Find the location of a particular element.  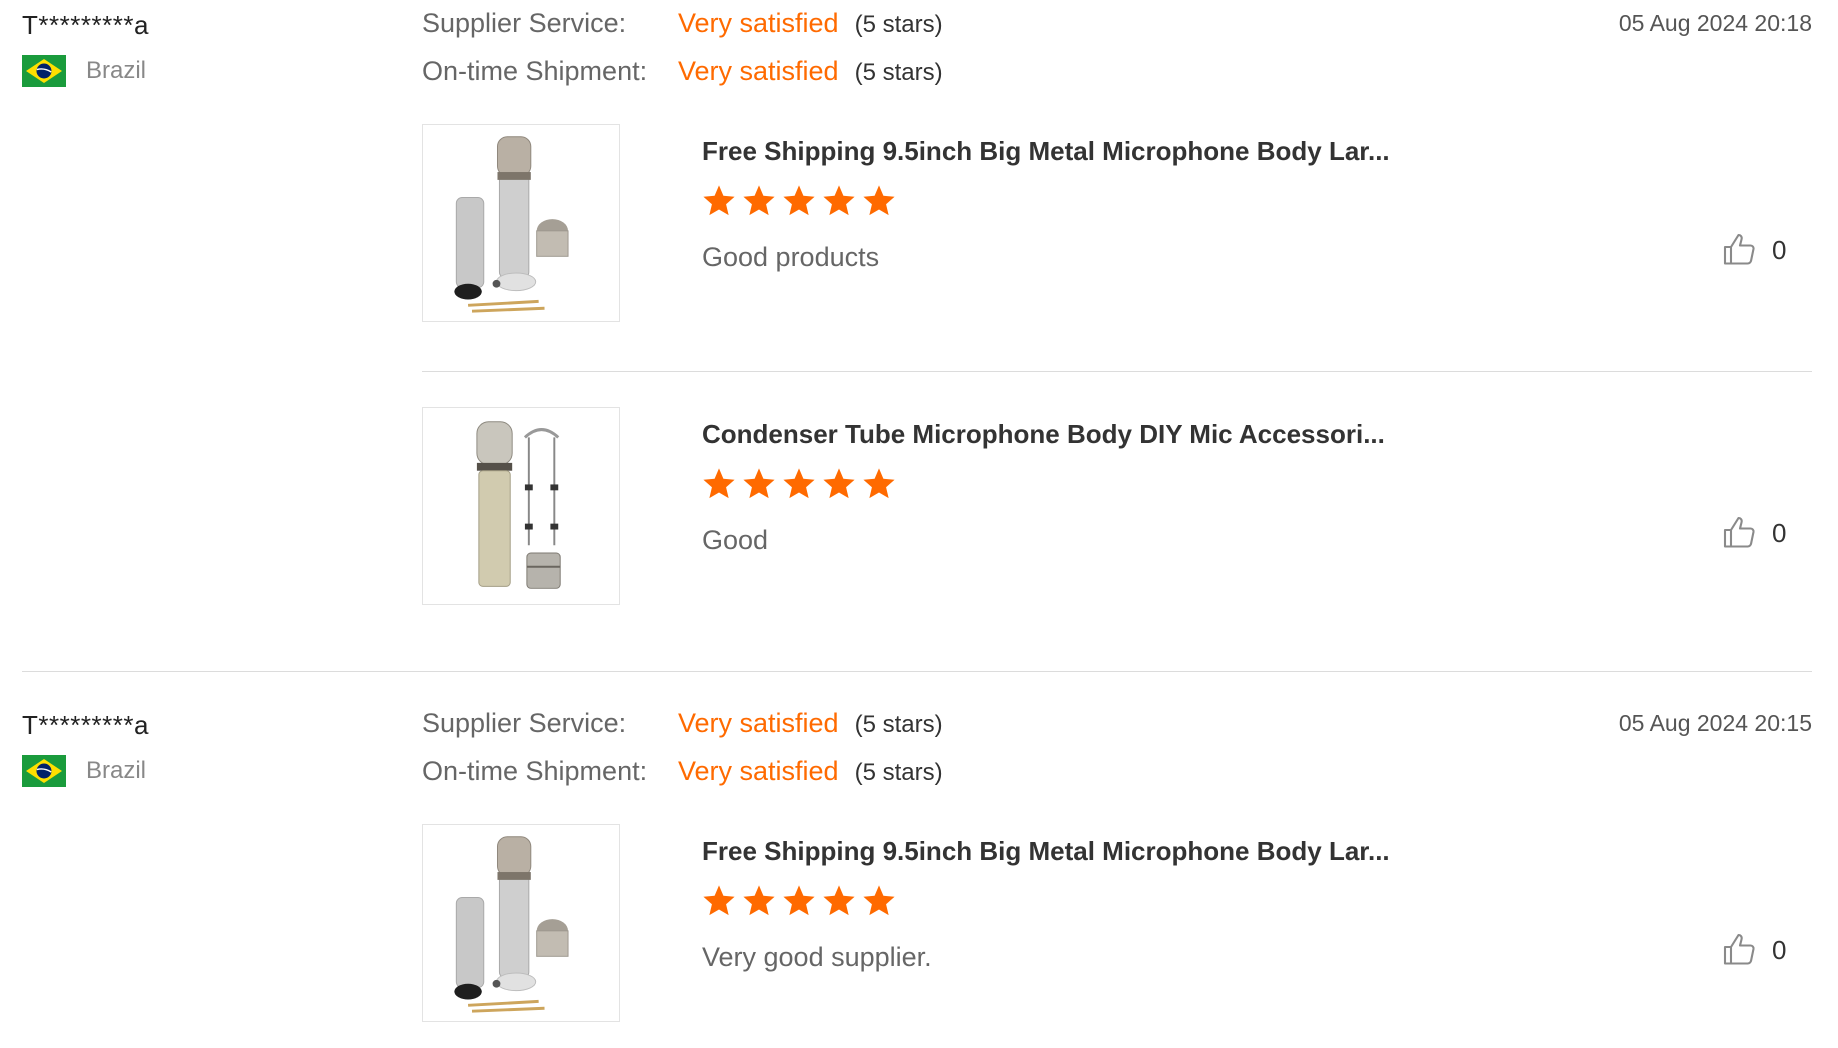

review-divider is located at coordinates (917, 671).